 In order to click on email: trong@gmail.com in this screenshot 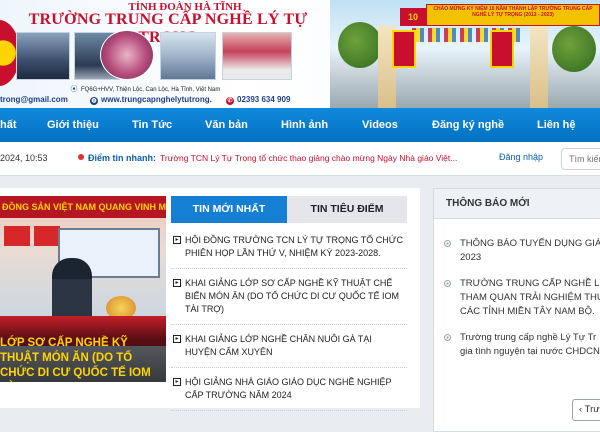, I will do `click(34, 99)`.